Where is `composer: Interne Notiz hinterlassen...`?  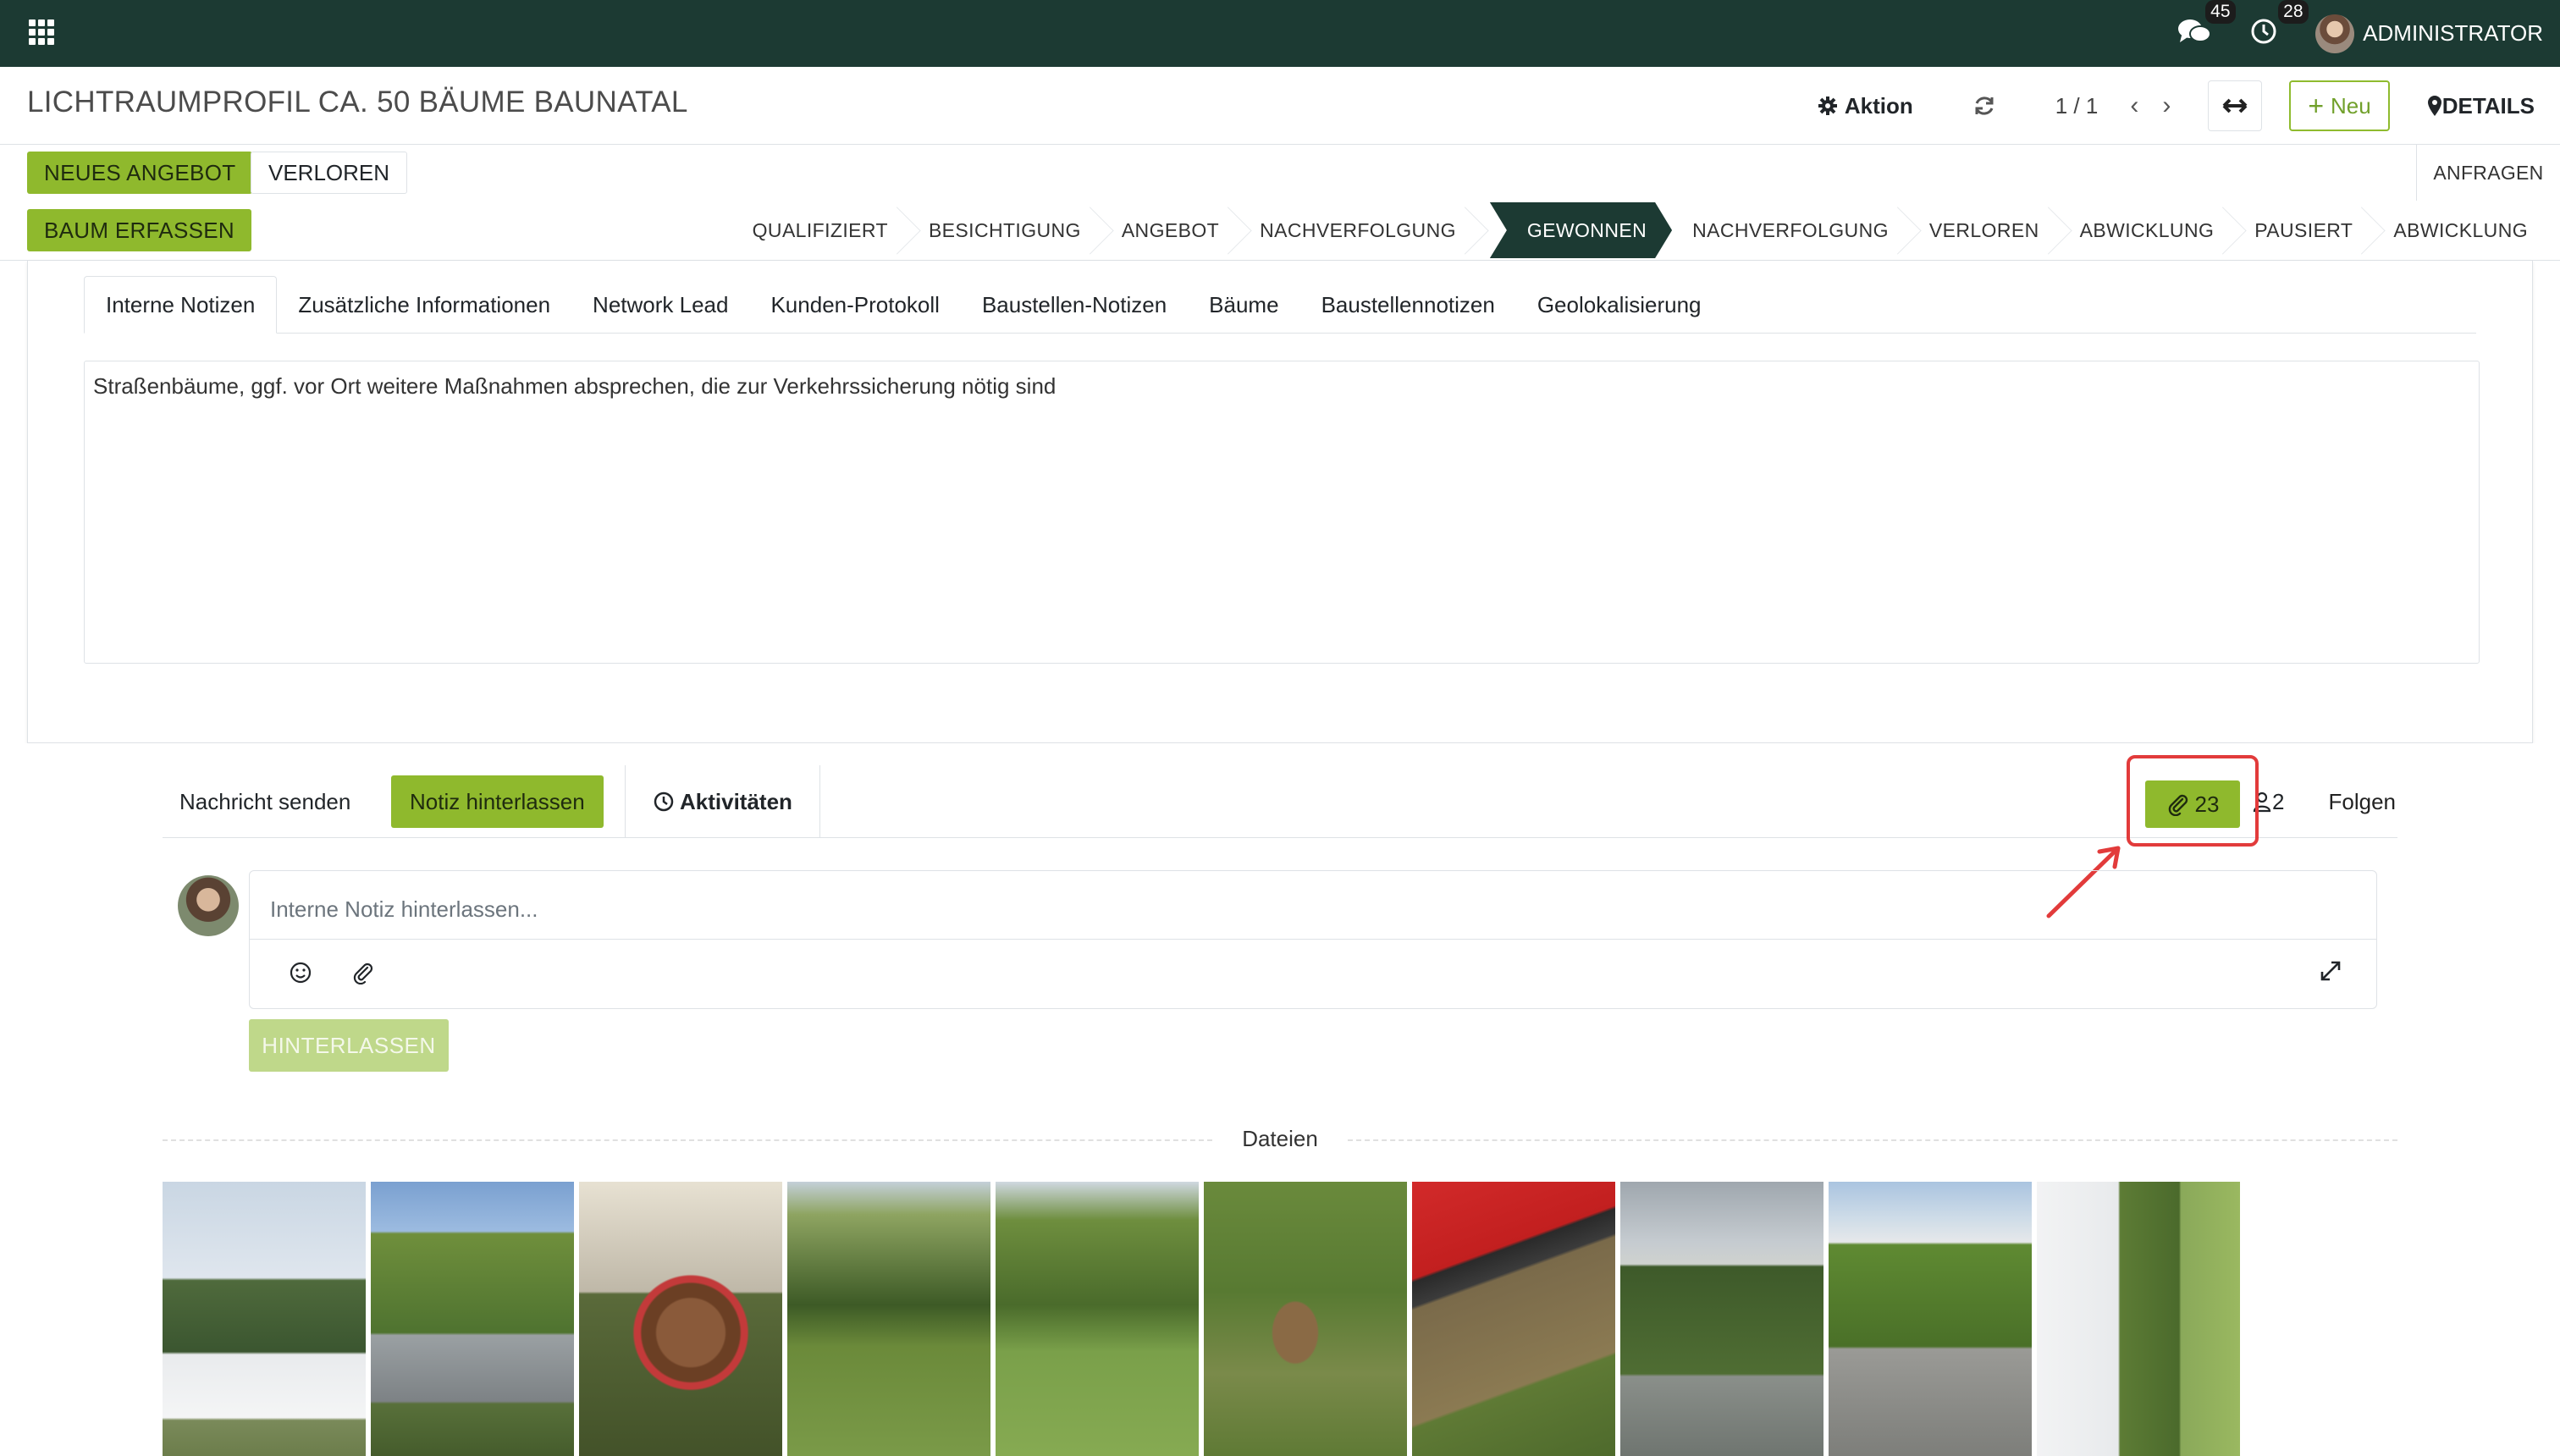 composer: Interne Notiz hinterlassen... is located at coordinates (1313, 939).